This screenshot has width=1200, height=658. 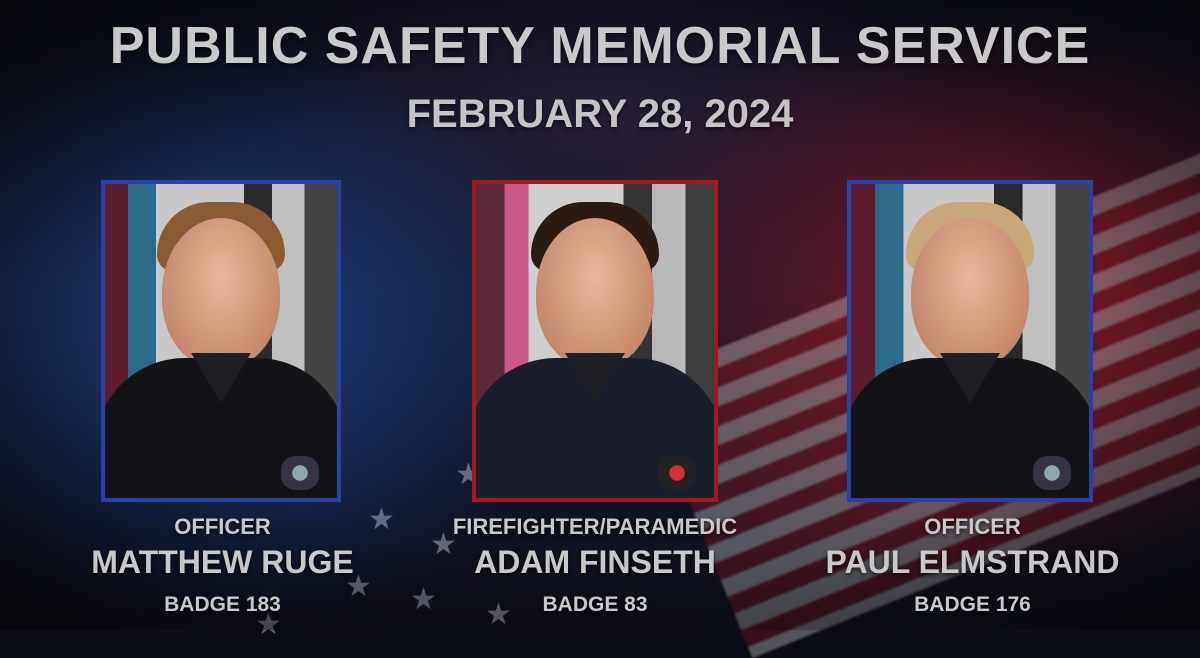 What do you see at coordinates (595, 562) in the screenshot?
I see `honoree-name: ADAM FINSETH` at bounding box center [595, 562].